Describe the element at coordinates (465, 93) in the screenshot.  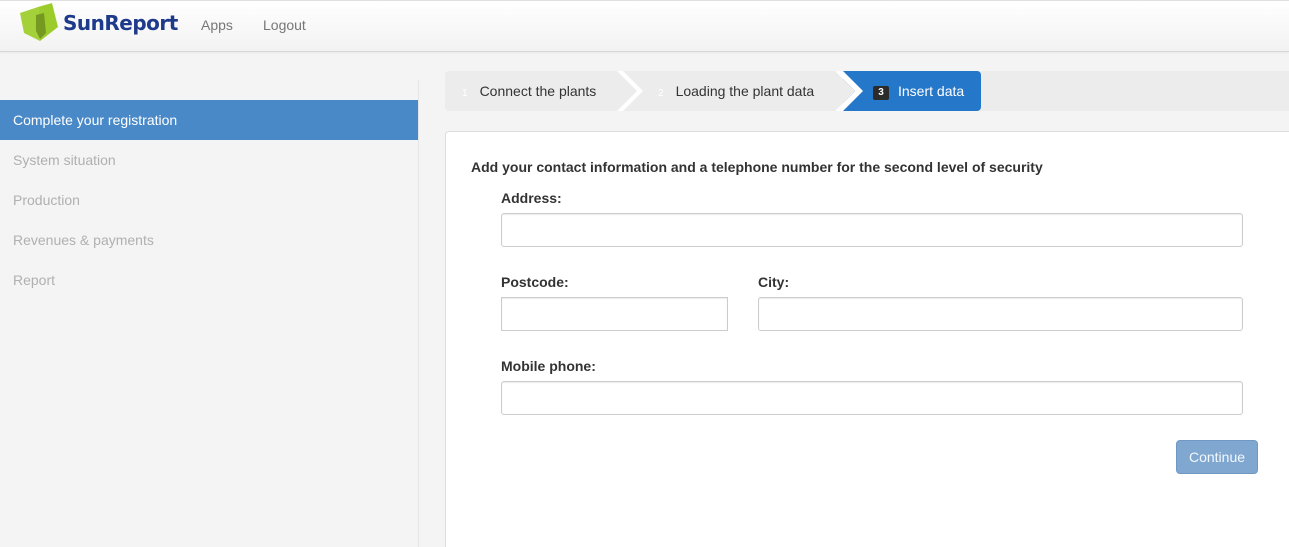
I see `step-number: 1` at that location.